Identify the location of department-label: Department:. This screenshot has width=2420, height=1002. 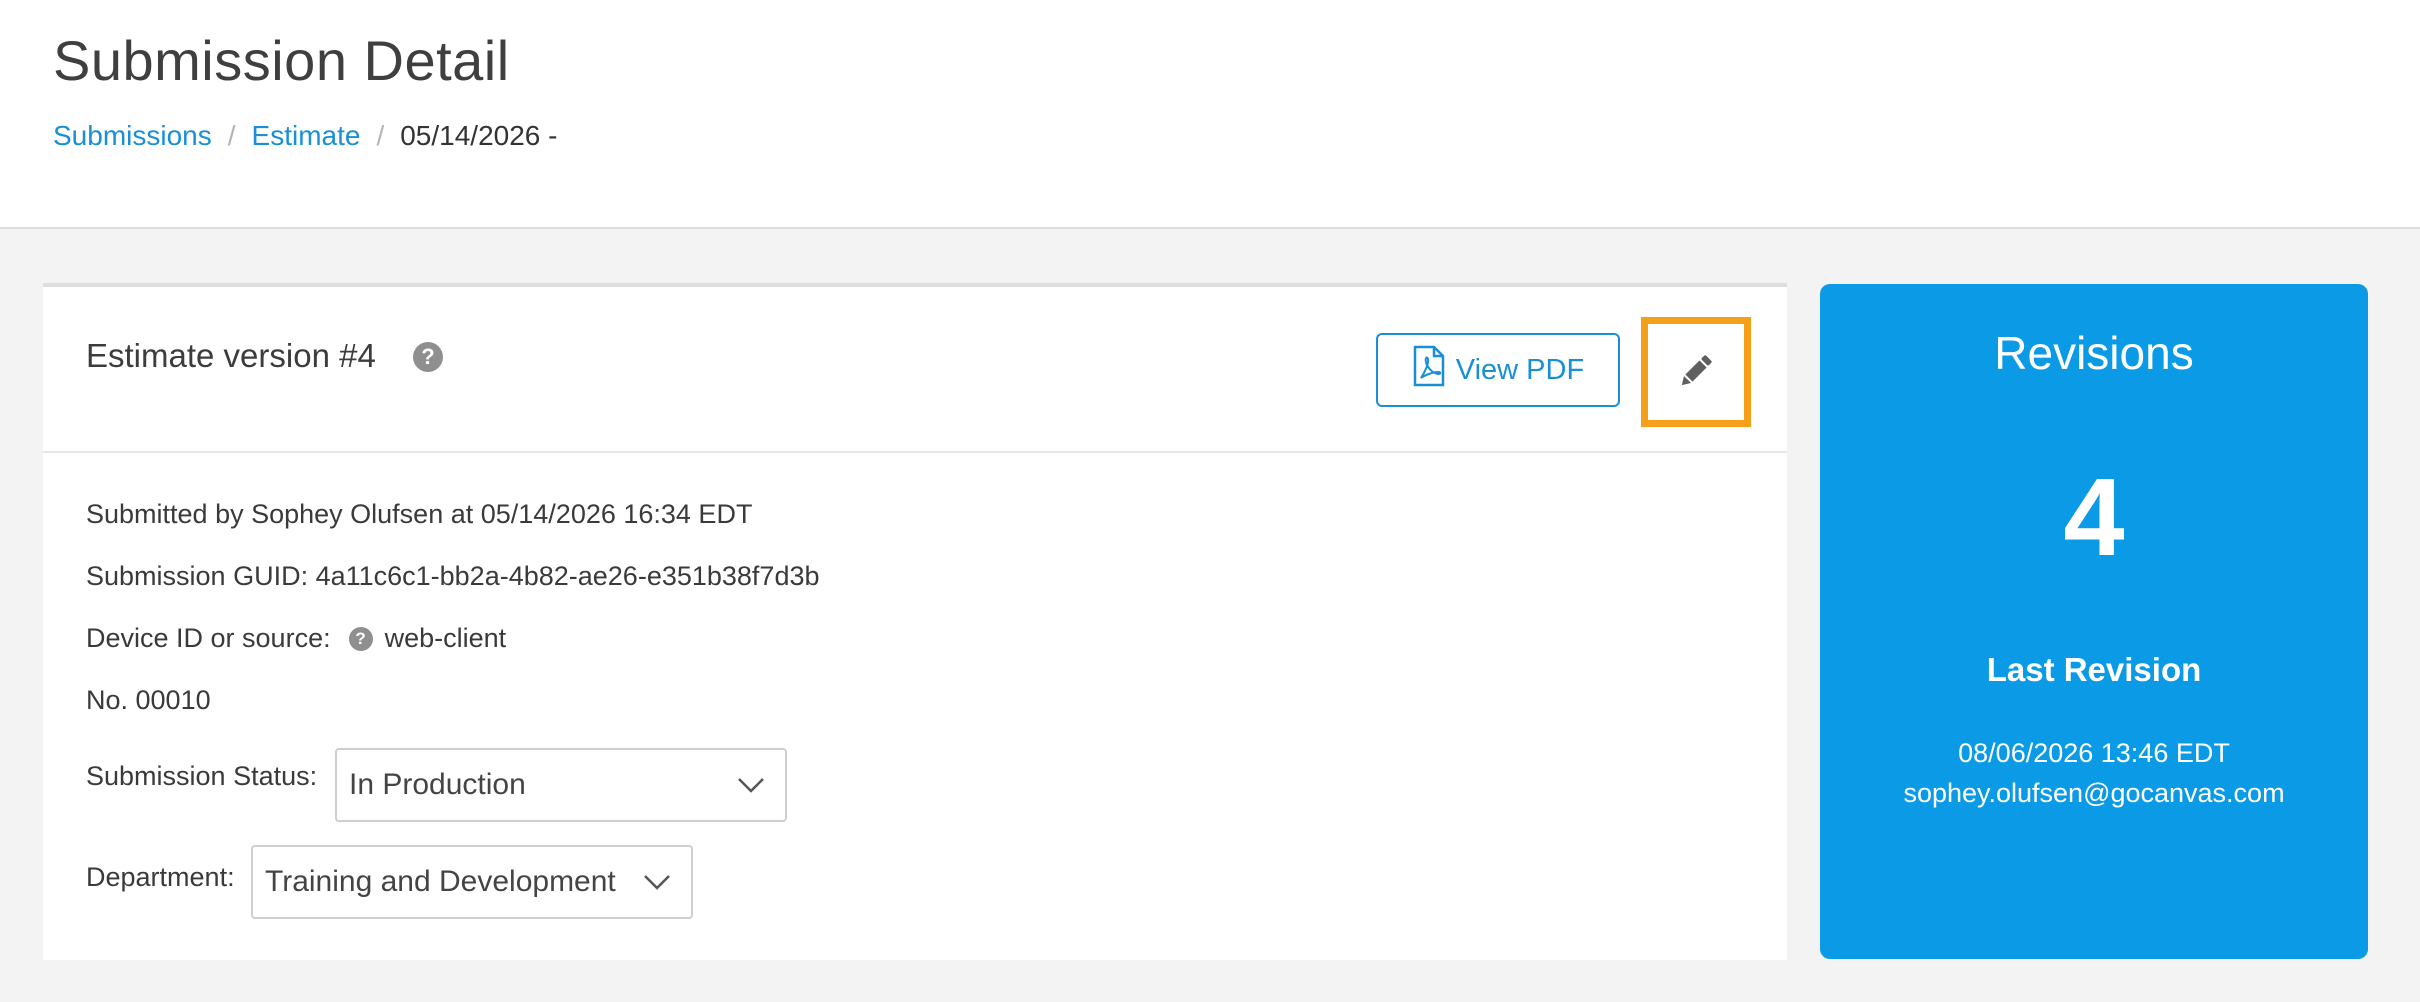
(160, 877).